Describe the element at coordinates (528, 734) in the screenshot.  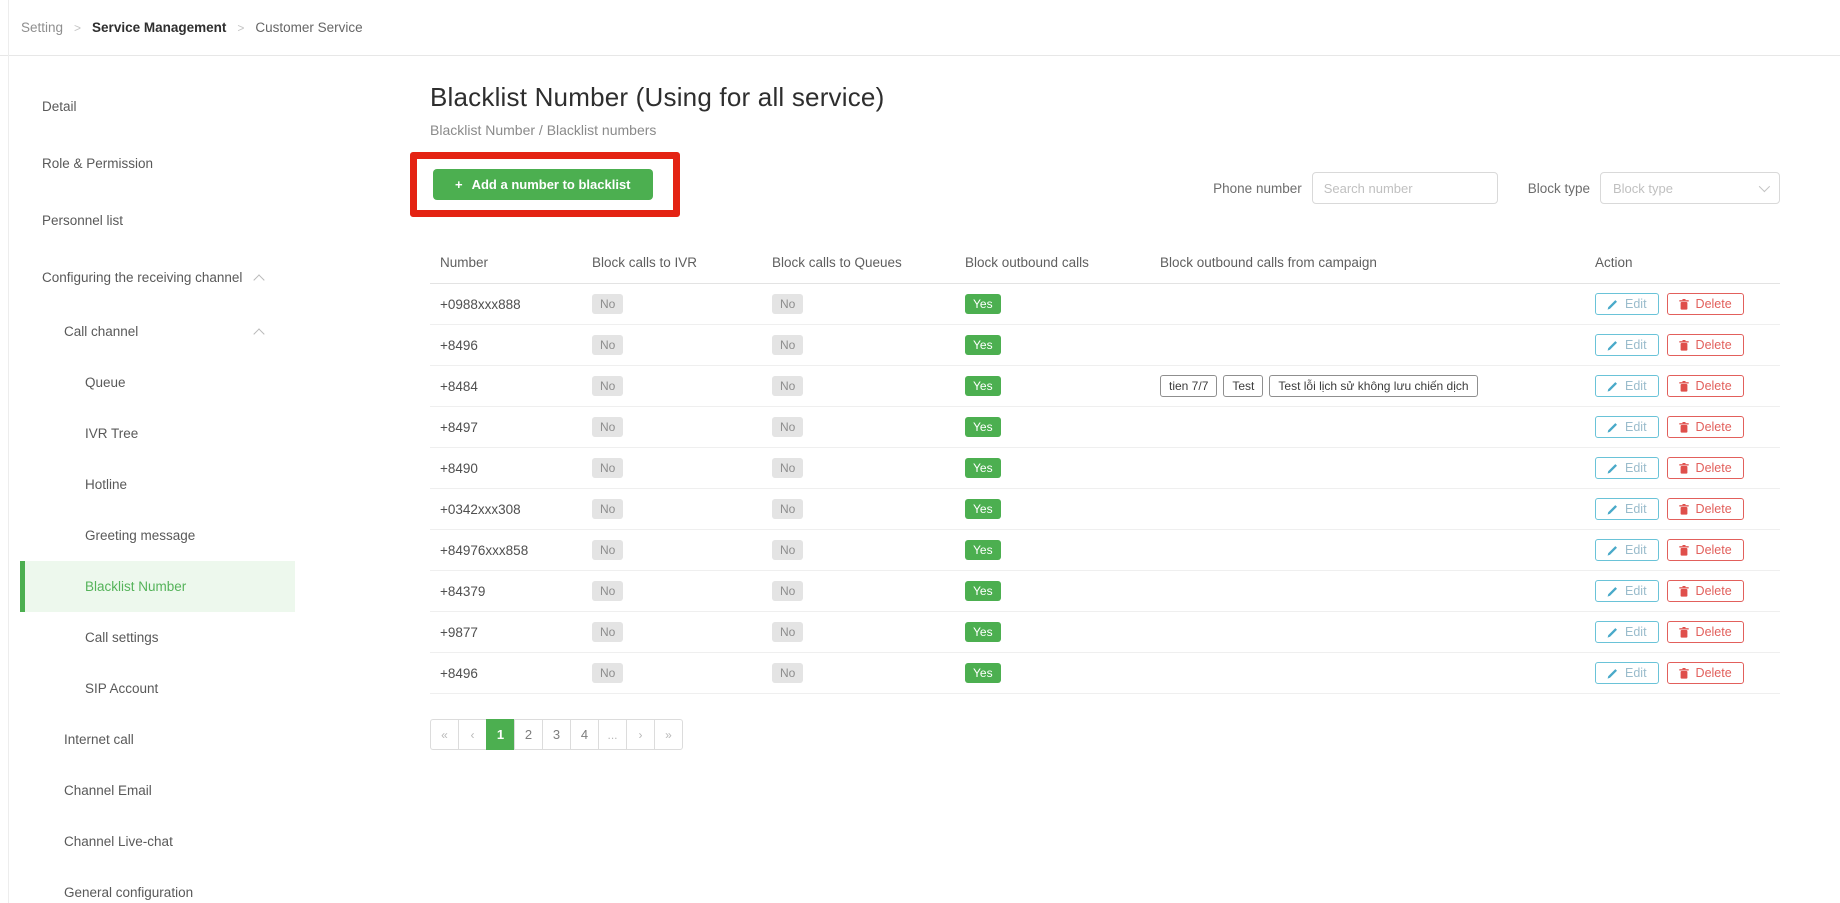
I see `page-button-2: 2` at that location.